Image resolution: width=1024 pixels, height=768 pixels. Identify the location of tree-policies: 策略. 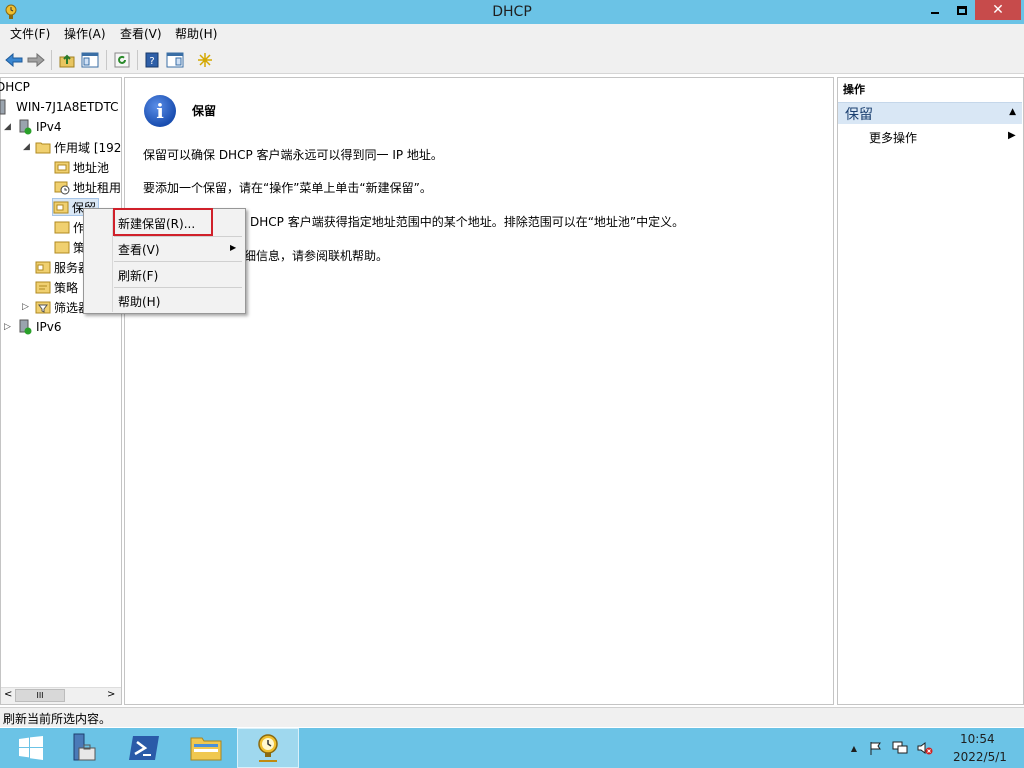
(56, 287).